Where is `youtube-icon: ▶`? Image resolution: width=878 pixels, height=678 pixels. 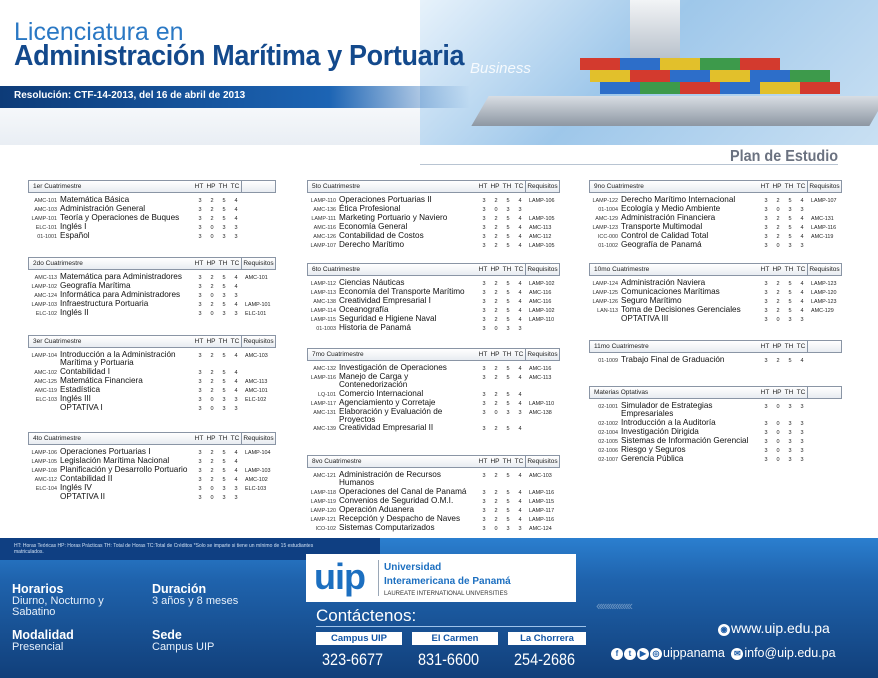 youtube-icon: ▶ is located at coordinates (643, 654).